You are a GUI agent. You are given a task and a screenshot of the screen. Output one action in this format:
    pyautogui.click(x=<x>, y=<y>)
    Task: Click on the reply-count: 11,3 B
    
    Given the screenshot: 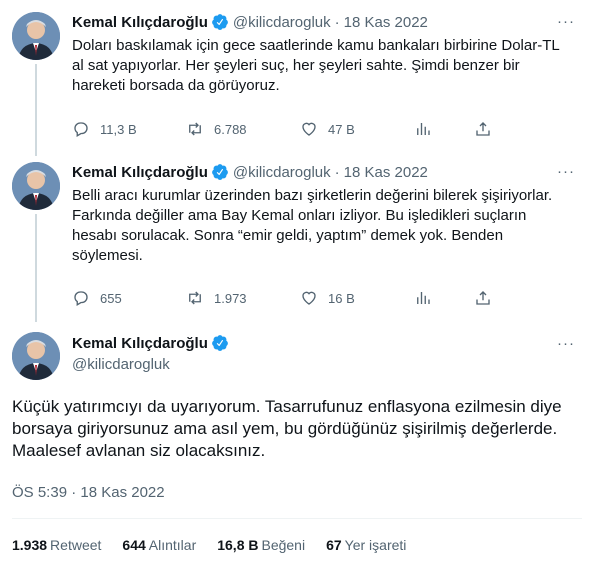 What is the action you would take?
    pyautogui.click(x=118, y=129)
    